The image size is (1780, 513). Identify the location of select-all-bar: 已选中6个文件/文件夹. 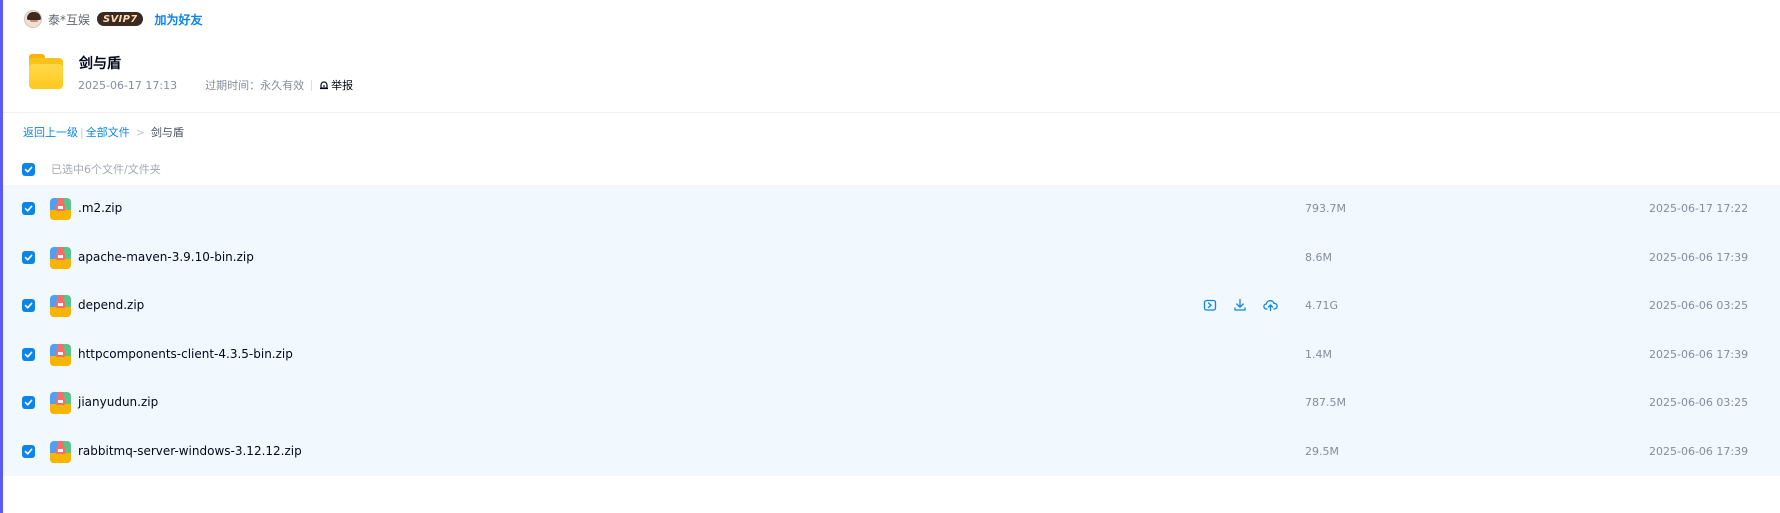
(91, 169).